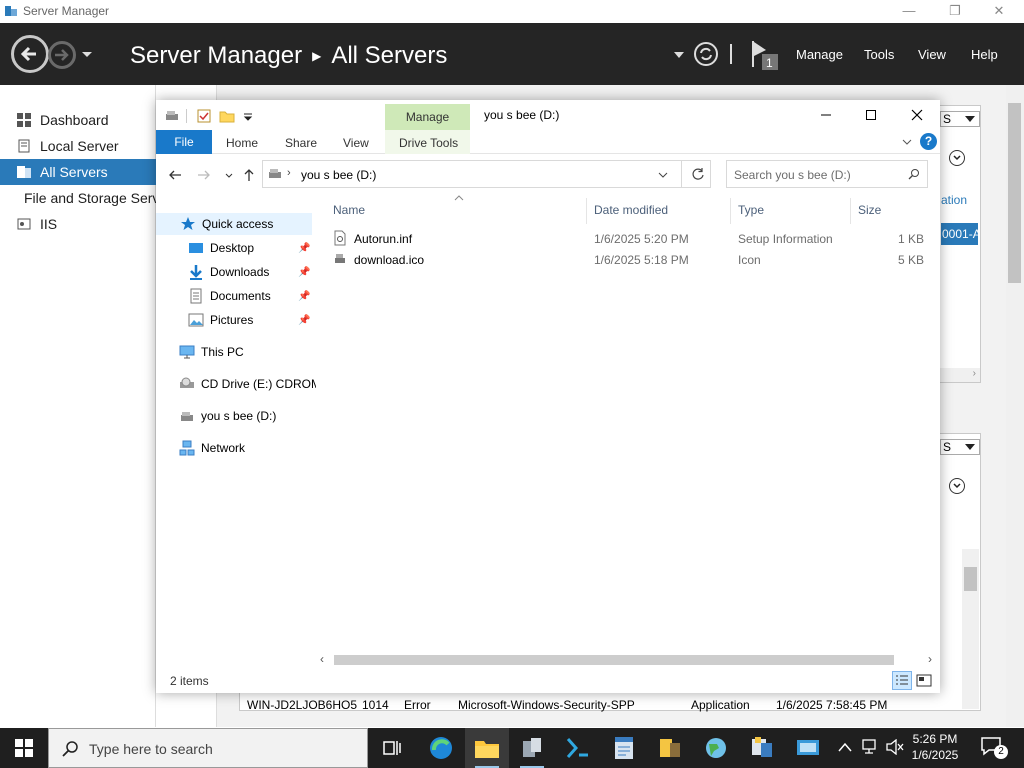  I want to click on network-status-icon, so click(871, 747).